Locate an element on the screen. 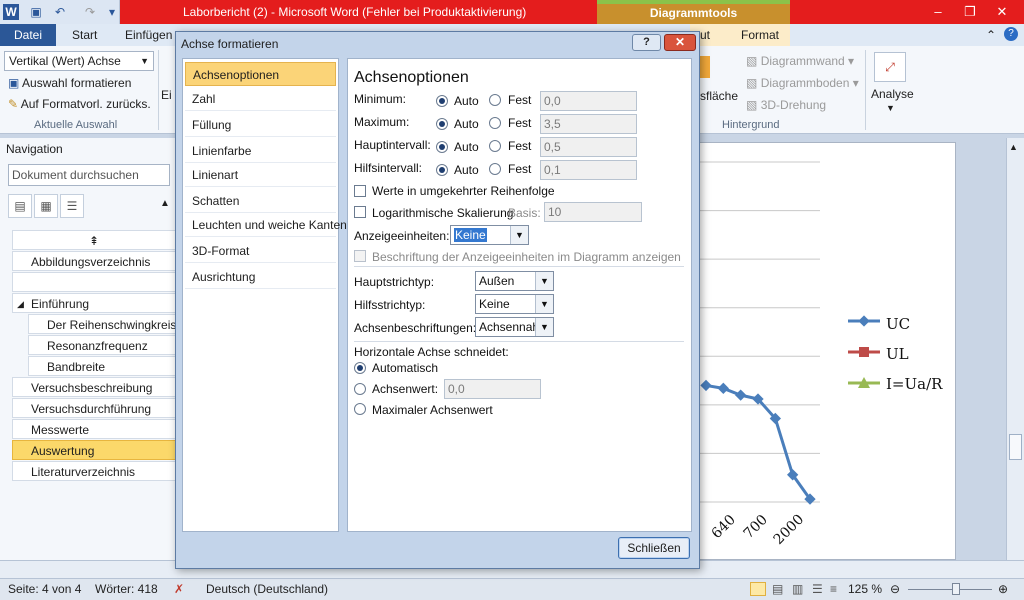  draft-icon: ≡ is located at coordinates (833, 589).